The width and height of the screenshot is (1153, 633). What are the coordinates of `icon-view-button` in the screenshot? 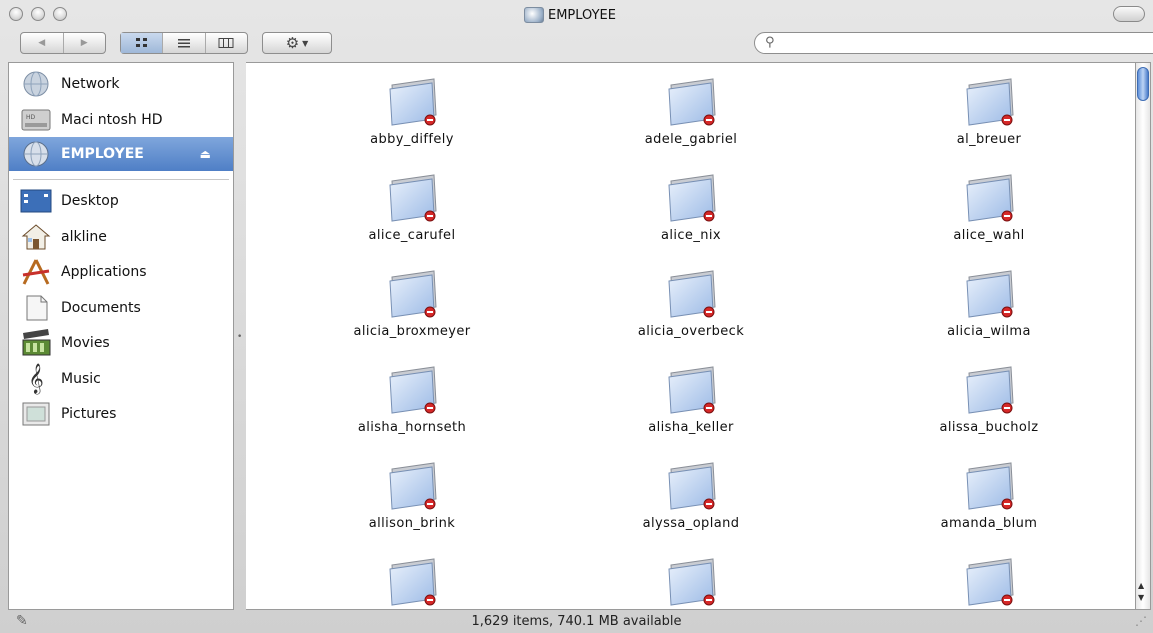 It's located at (142, 43).